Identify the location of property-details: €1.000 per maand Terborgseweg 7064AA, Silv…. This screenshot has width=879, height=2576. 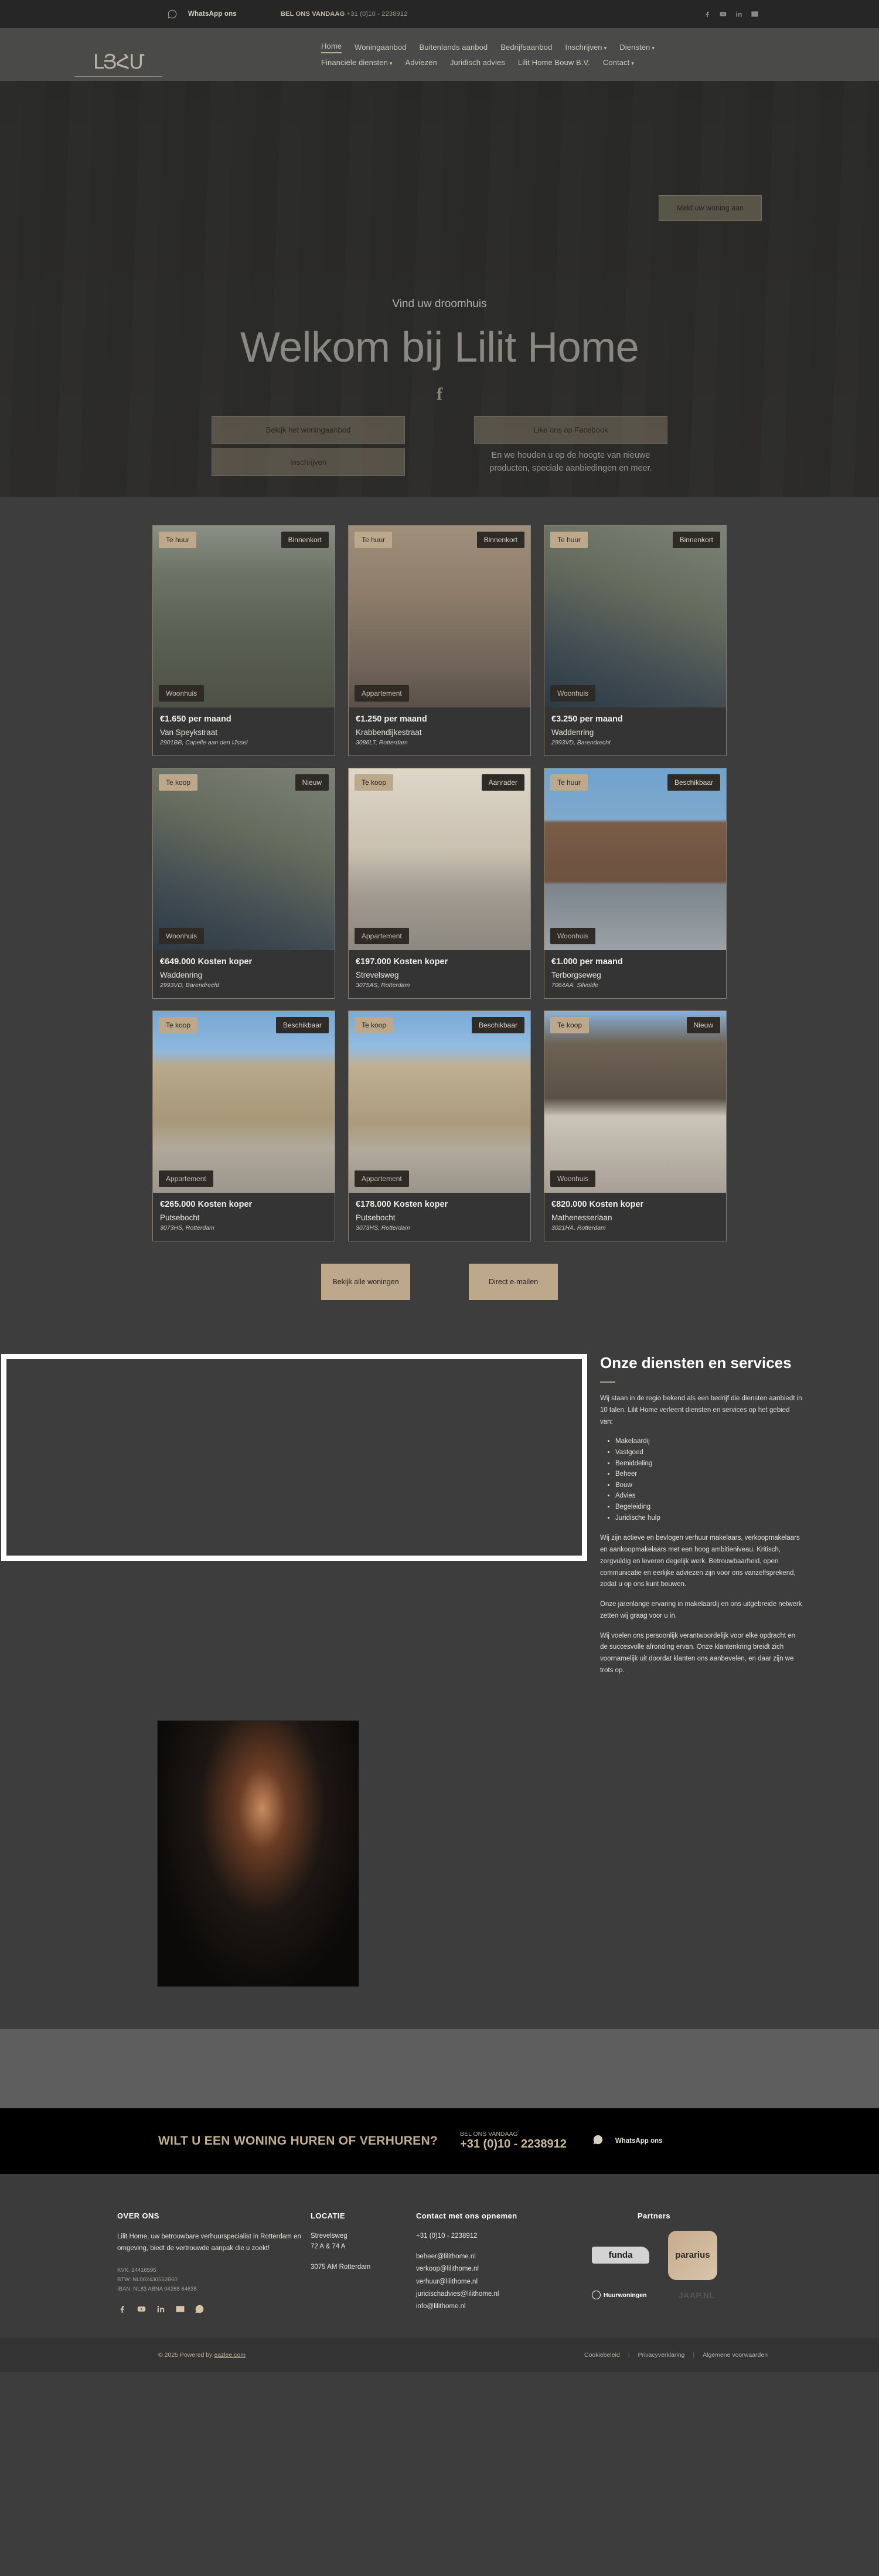
(635, 974).